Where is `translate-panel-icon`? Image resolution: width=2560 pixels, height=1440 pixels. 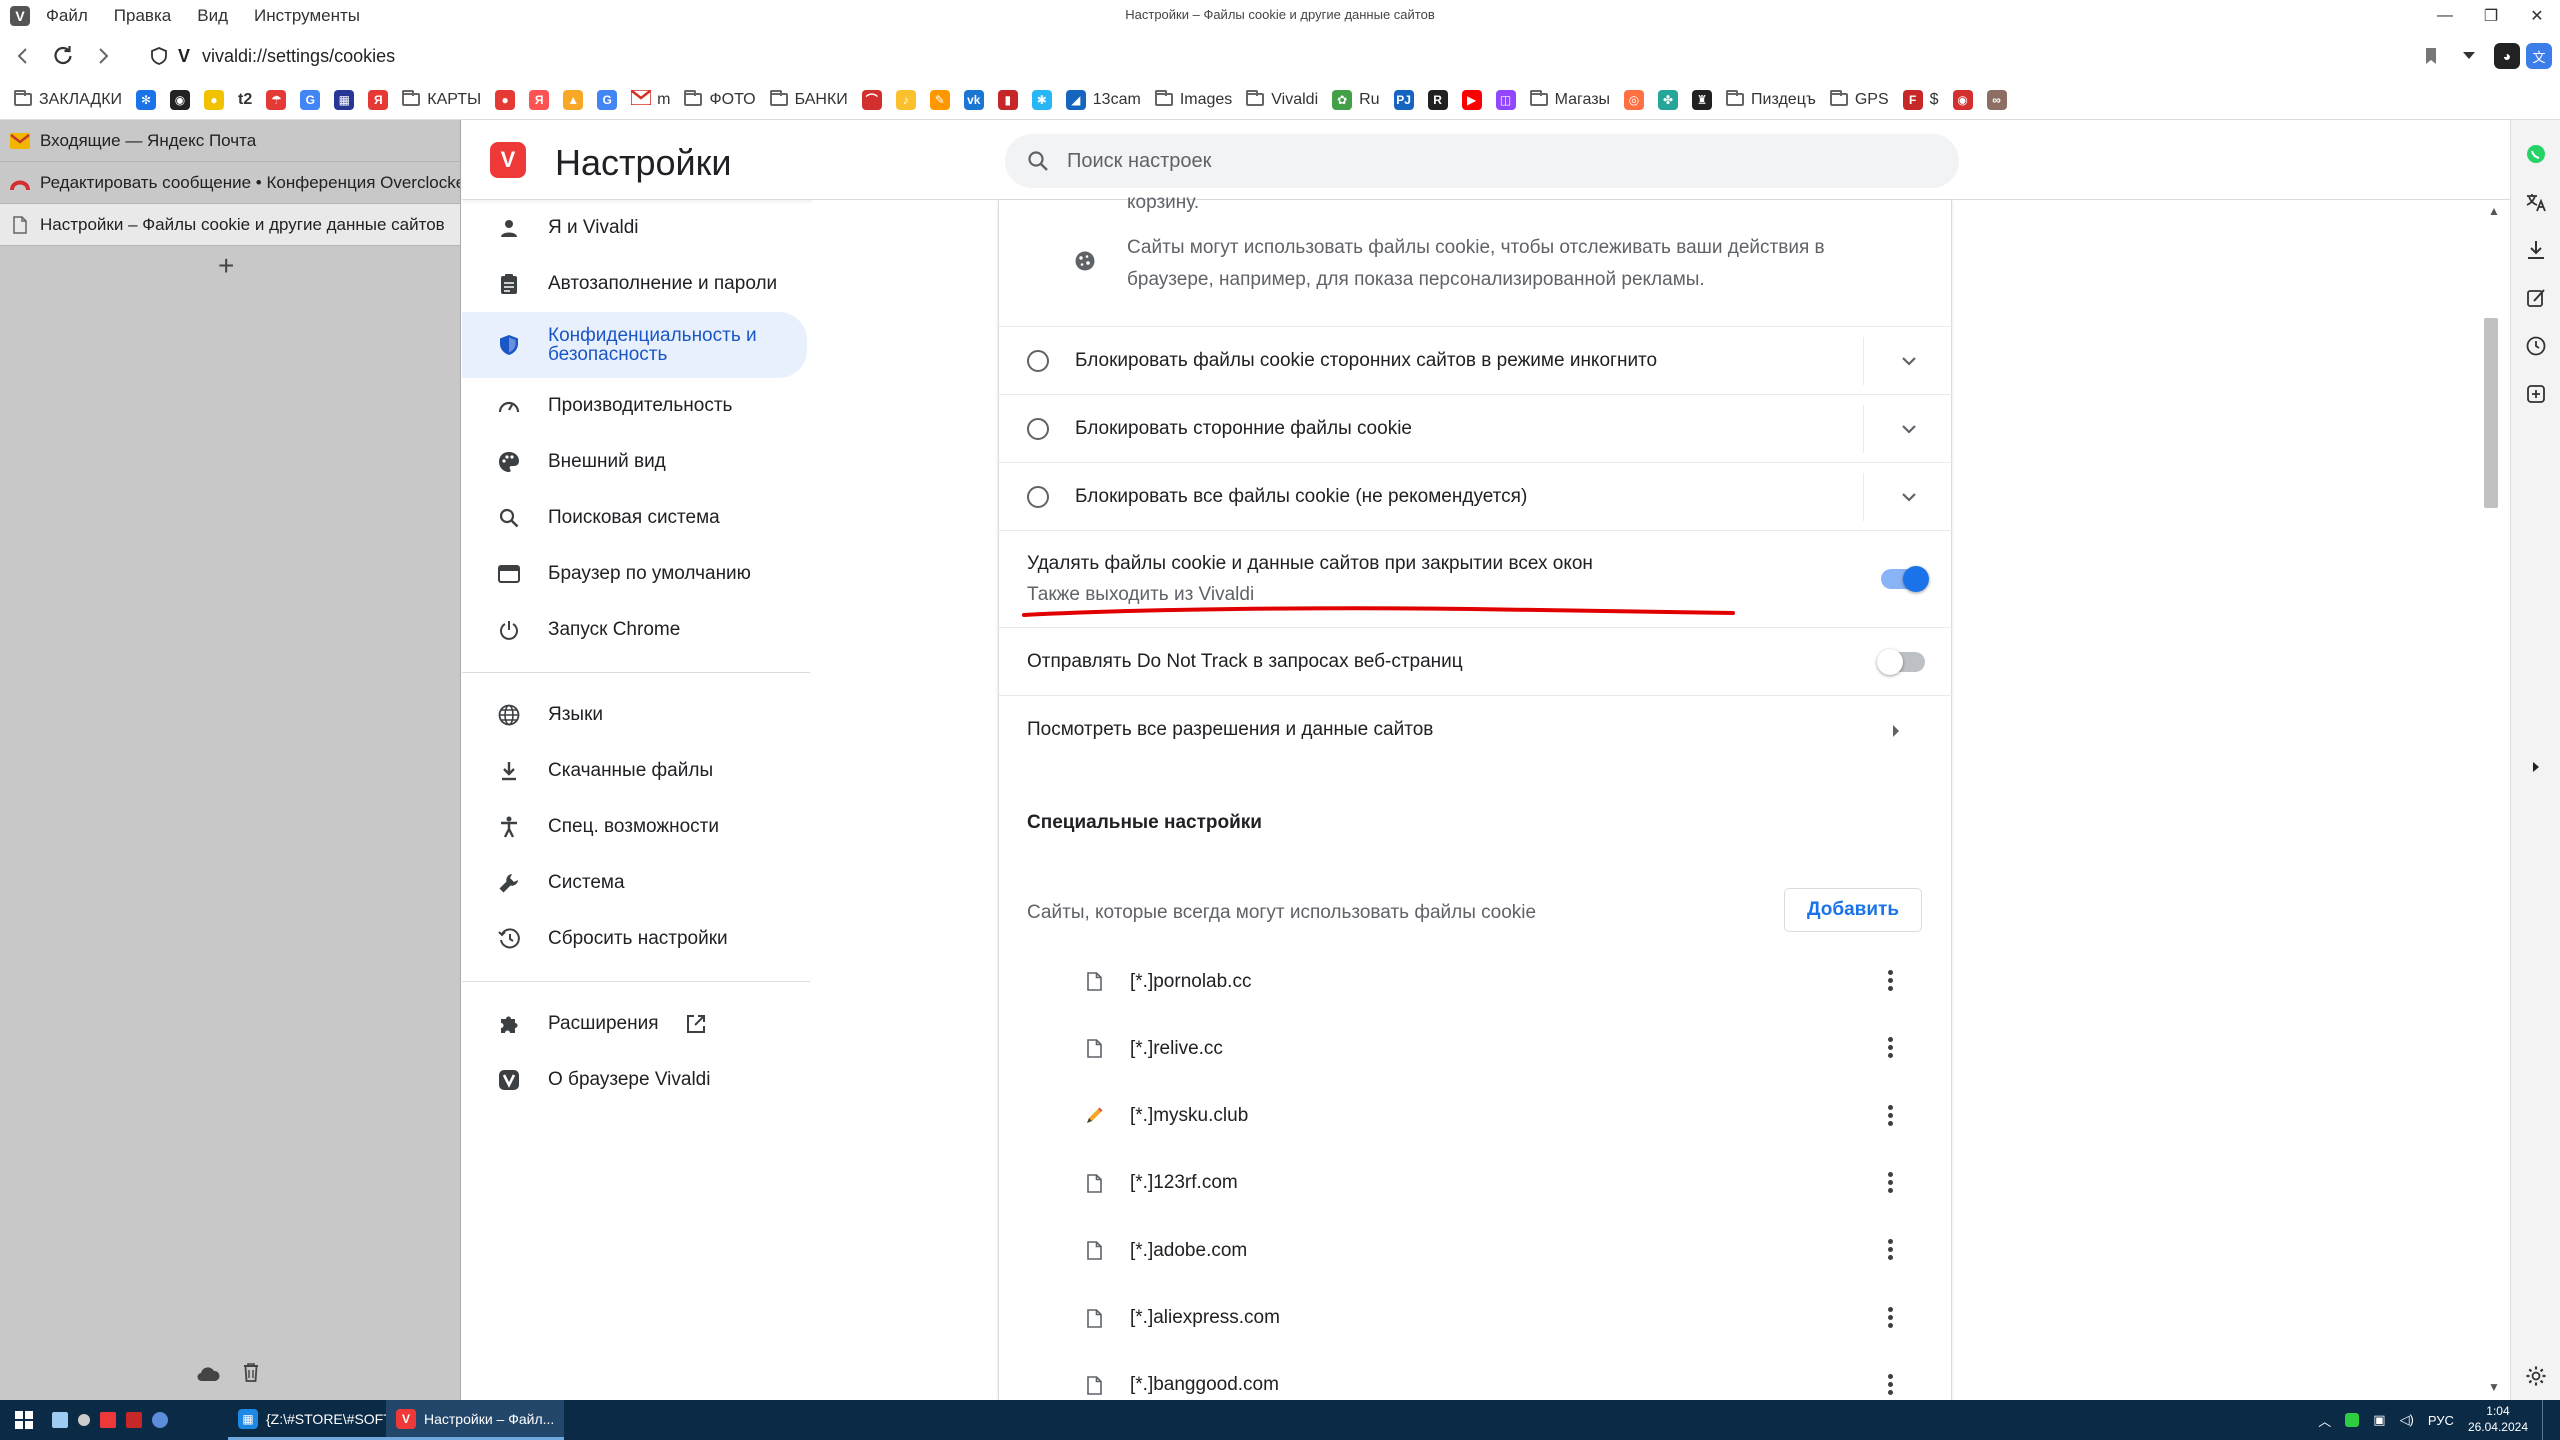 translate-panel-icon is located at coordinates (2535, 202).